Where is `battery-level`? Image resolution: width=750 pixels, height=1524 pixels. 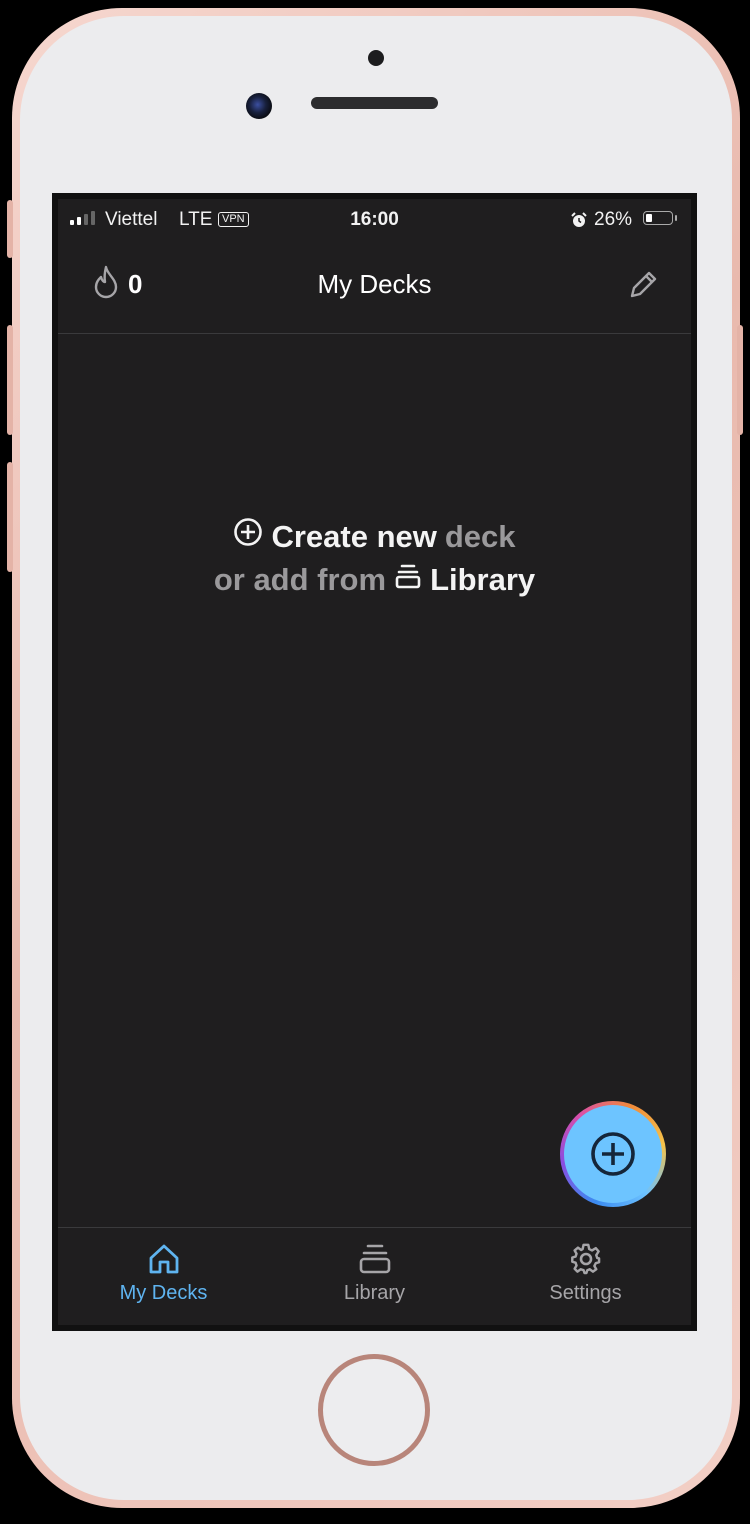
battery-level is located at coordinates (649, 218).